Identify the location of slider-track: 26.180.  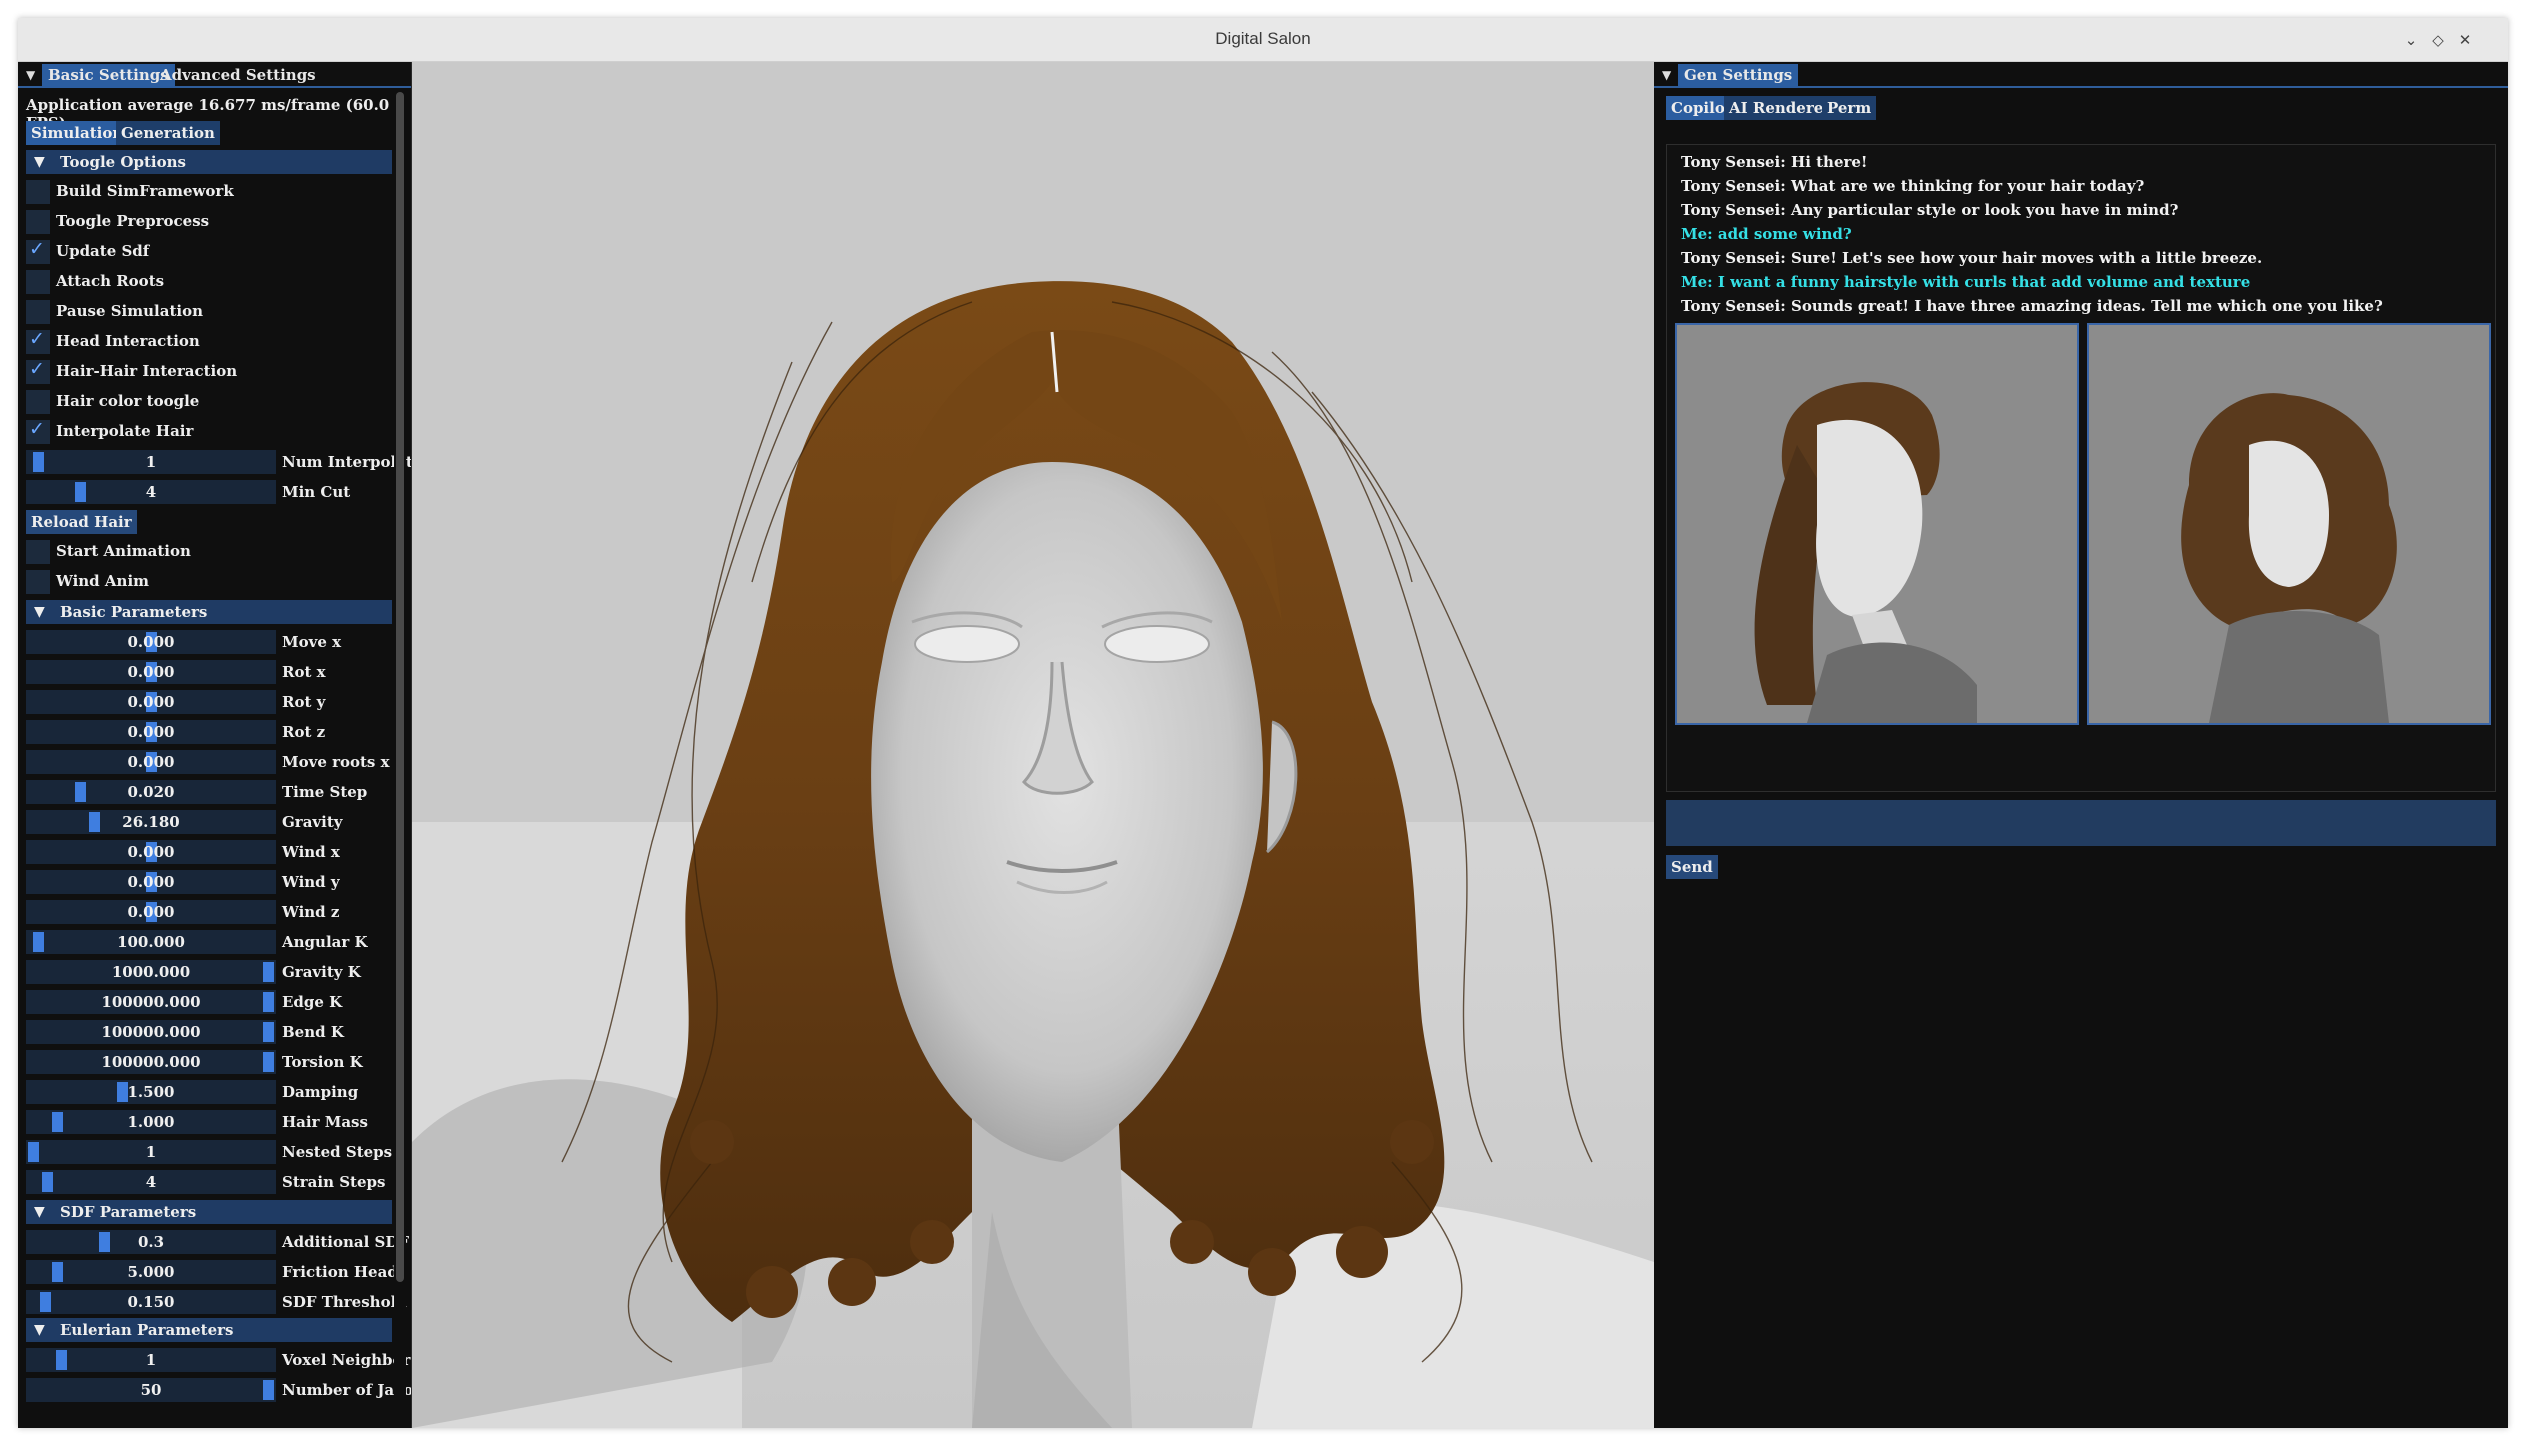
(151, 822).